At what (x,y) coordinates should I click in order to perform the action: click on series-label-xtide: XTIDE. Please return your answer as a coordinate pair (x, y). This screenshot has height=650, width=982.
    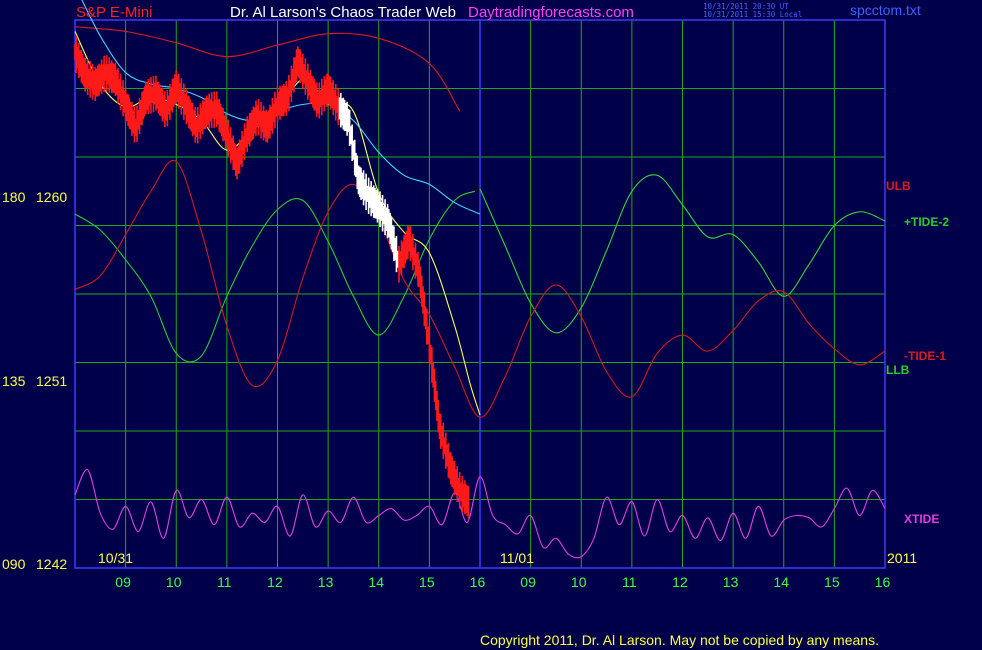
    Looking at the image, I should click on (921, 519).